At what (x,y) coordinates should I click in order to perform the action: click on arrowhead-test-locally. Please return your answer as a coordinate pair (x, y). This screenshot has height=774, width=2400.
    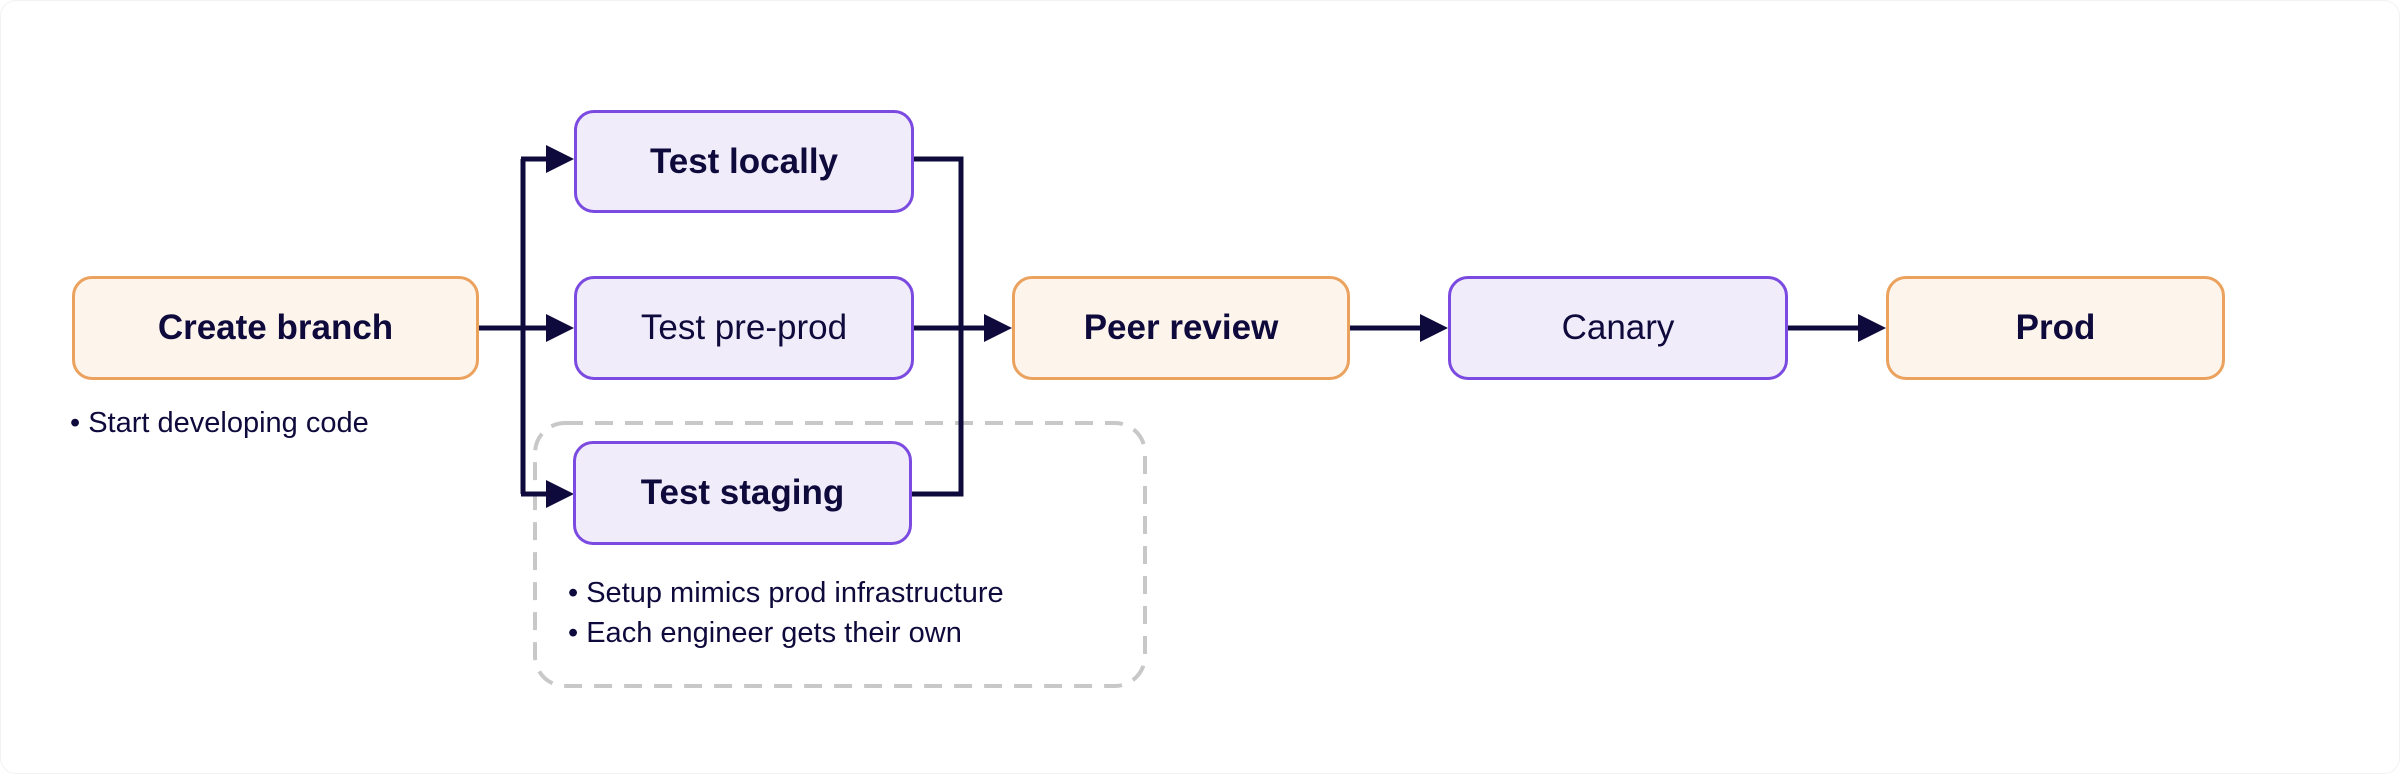
    Looking at the image, I should click on (560, 159).